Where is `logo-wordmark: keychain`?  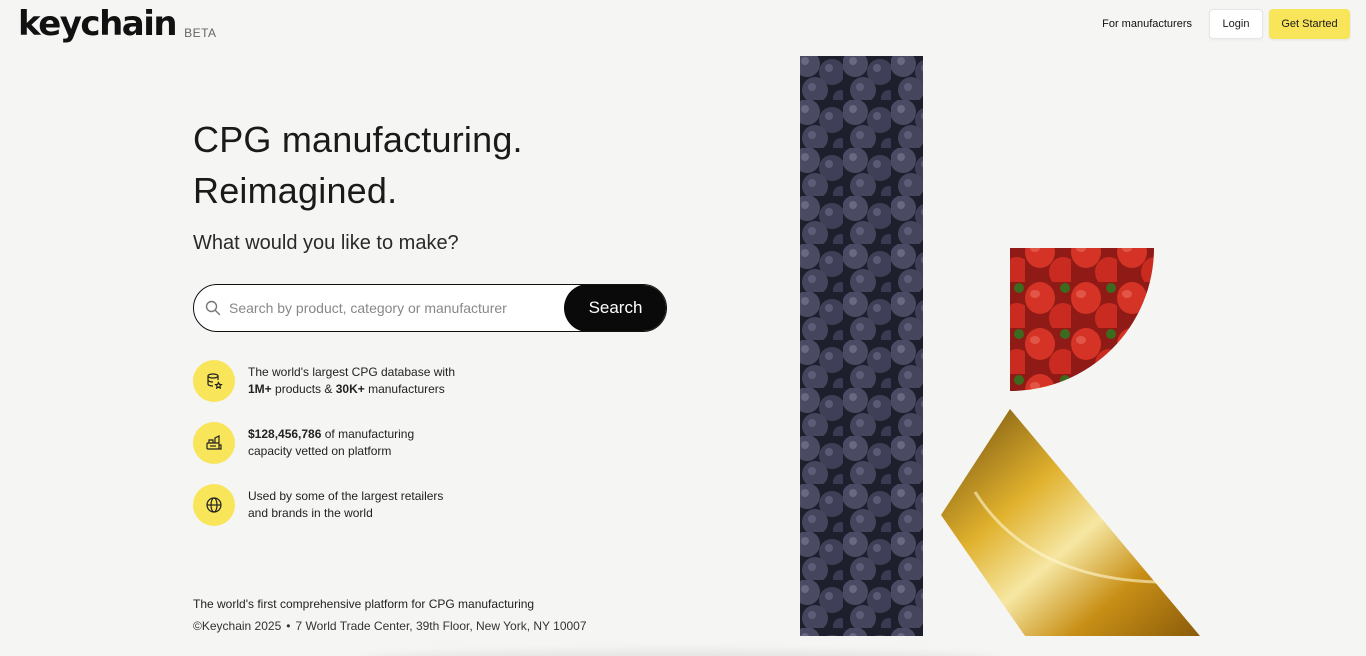 logo-wordmark: keychain is located at coordinates (98, 24).